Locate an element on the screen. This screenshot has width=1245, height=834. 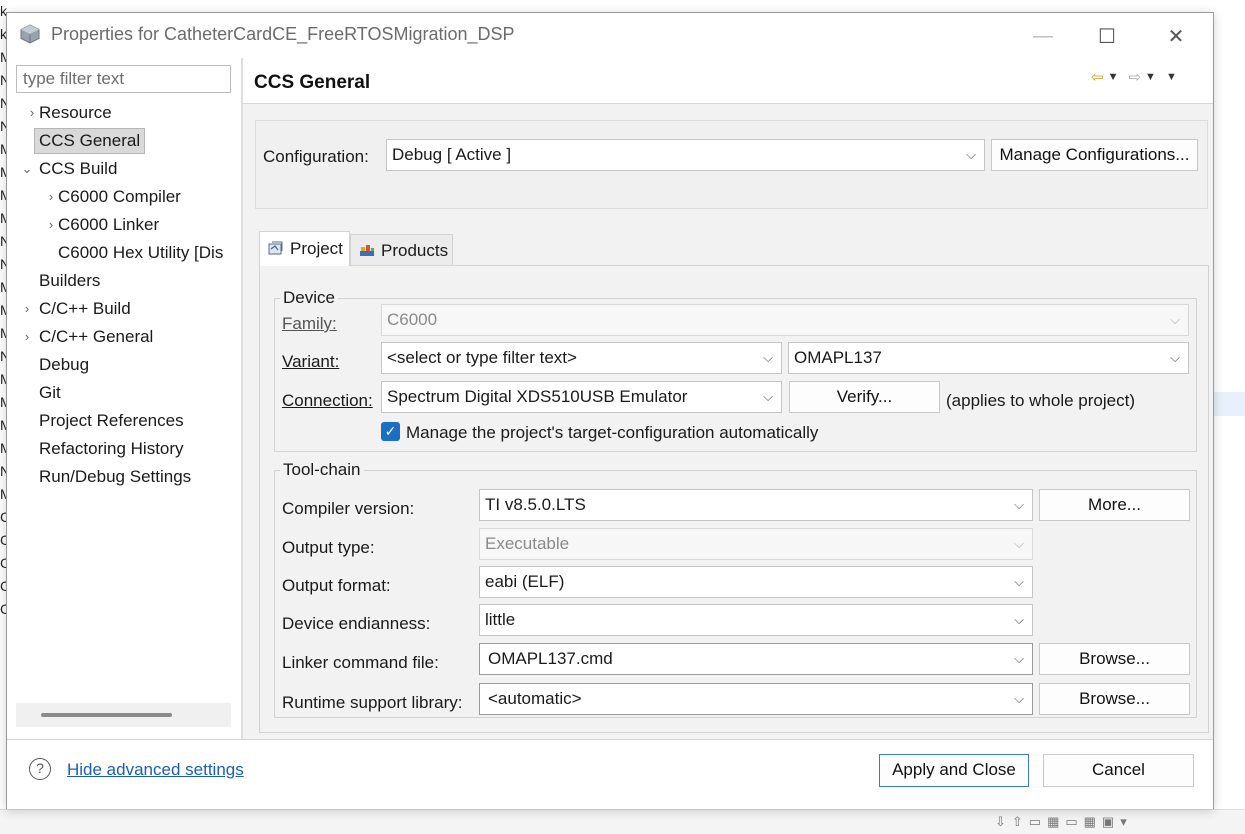
tree-item-cpp-general: › C/C++ General is located at coordinates (124, 337).